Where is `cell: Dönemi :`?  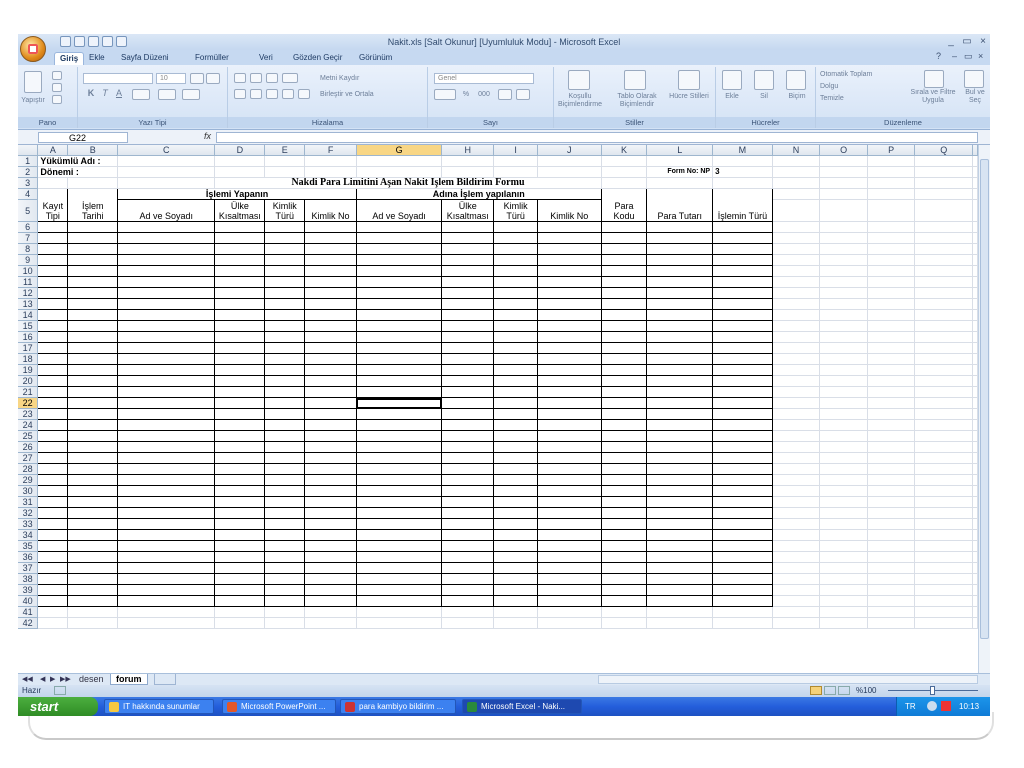
cell: Dönemi : is located at coordinates (78, 172).